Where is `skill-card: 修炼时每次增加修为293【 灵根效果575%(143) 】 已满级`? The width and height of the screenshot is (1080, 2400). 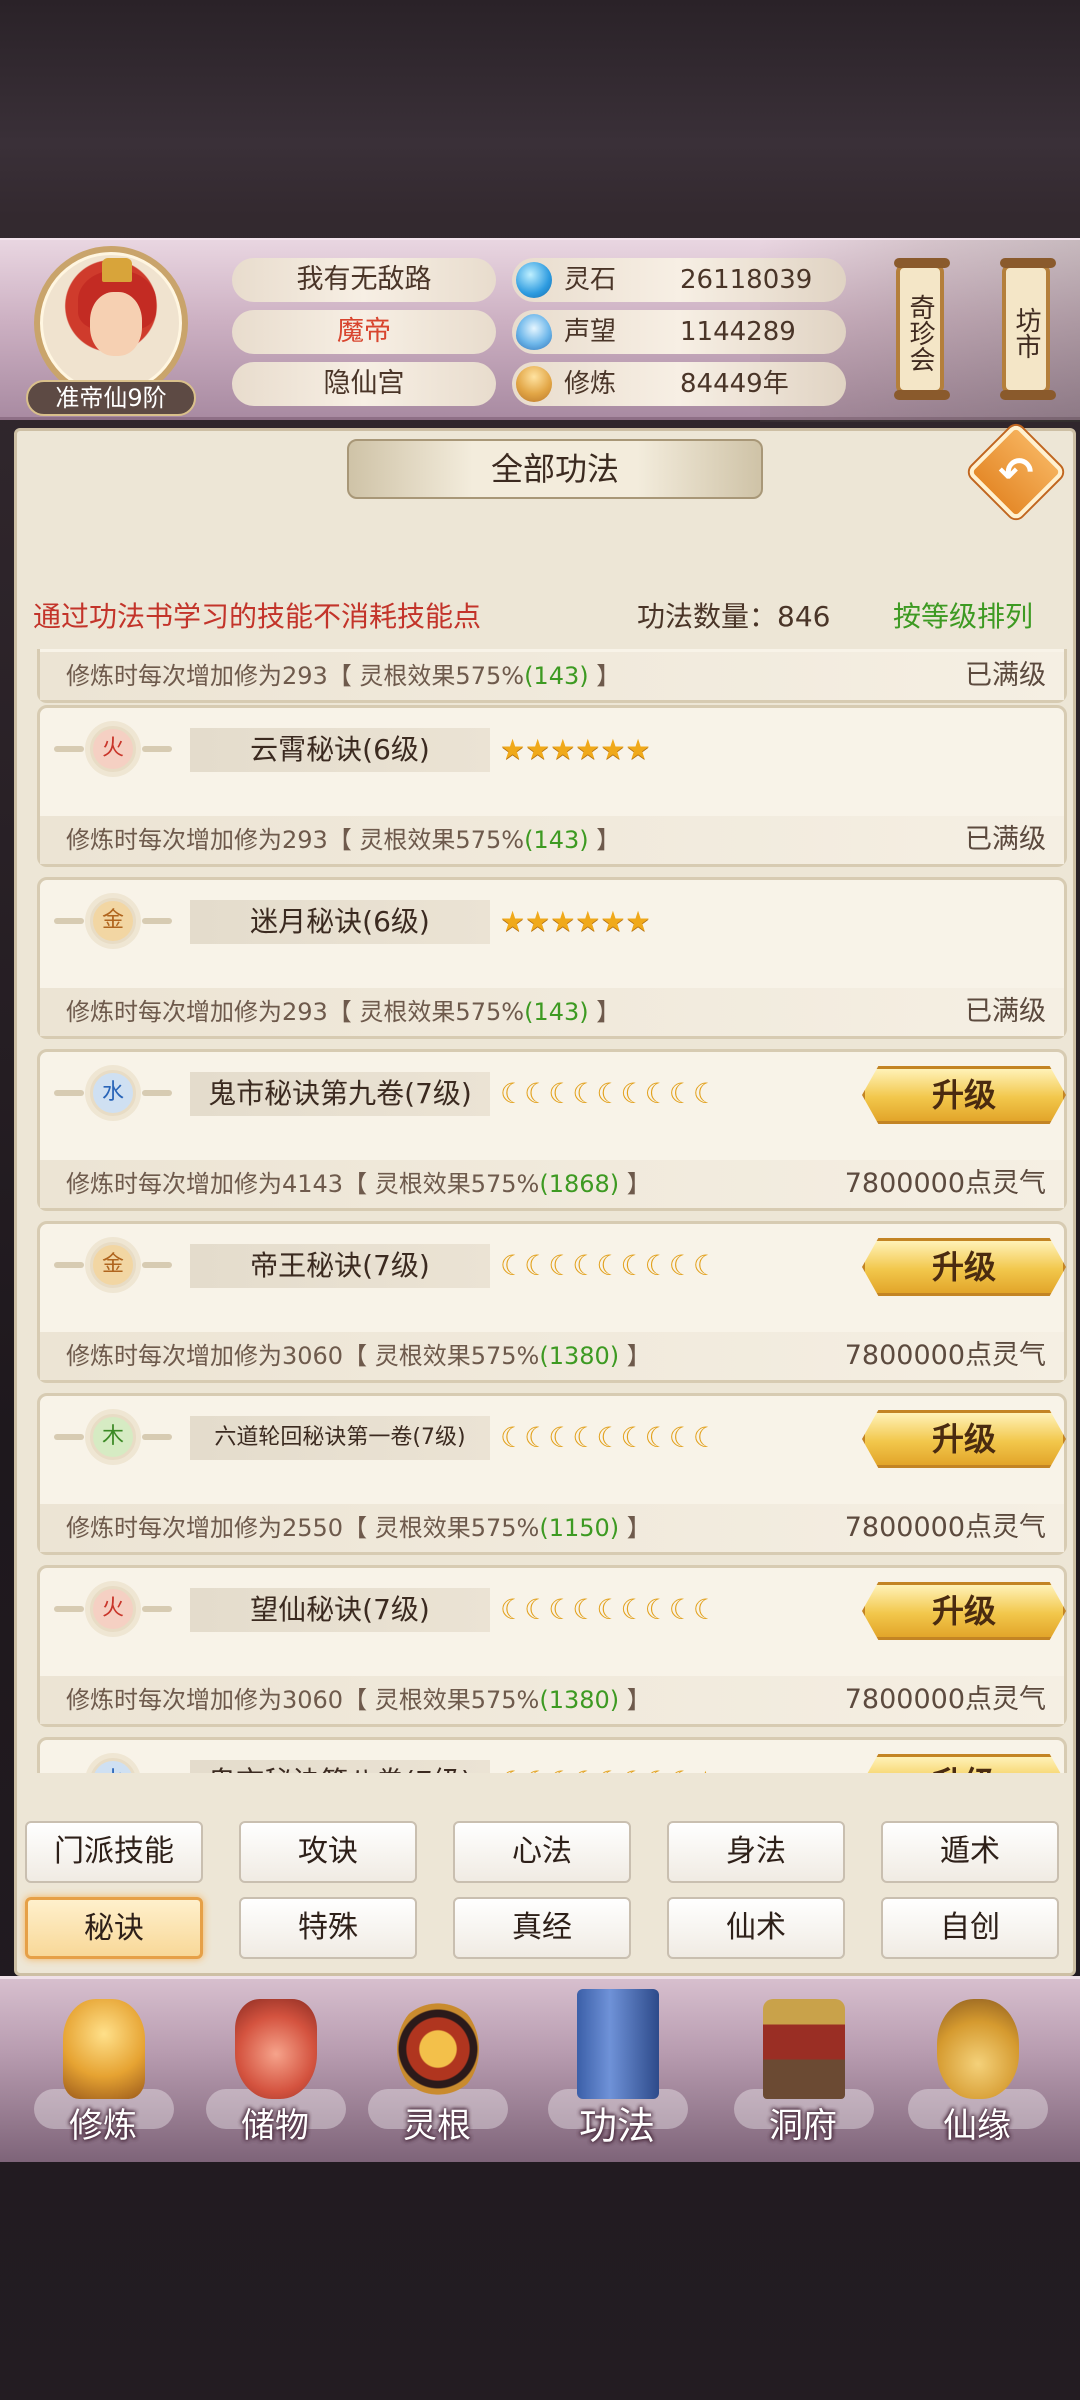 skill-card: 修炼时每次增加修为293【 灵根效果575%(143) 】 已满级 is located at coordinates (552, 676).